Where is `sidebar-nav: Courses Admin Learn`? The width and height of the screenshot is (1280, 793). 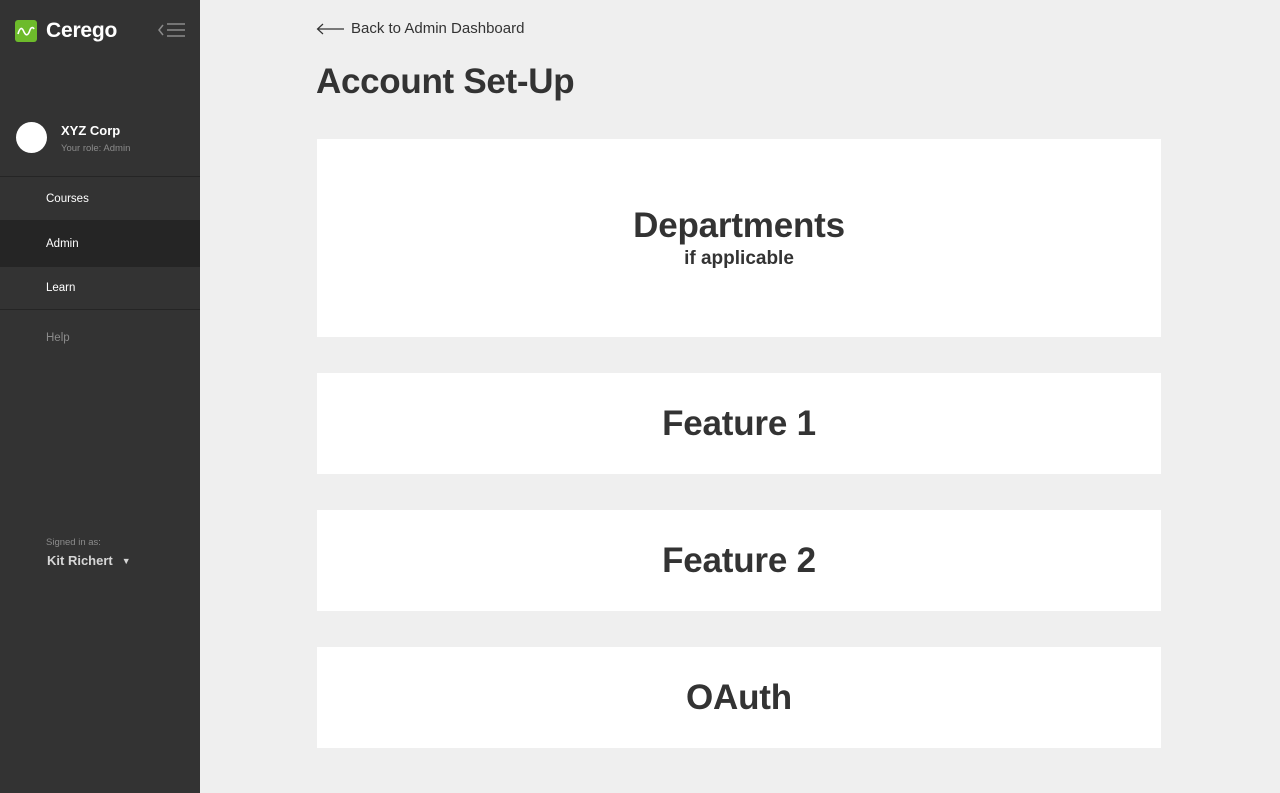
sidebar-nav: Courses Admin Learn is located at coordinates (100, 243).